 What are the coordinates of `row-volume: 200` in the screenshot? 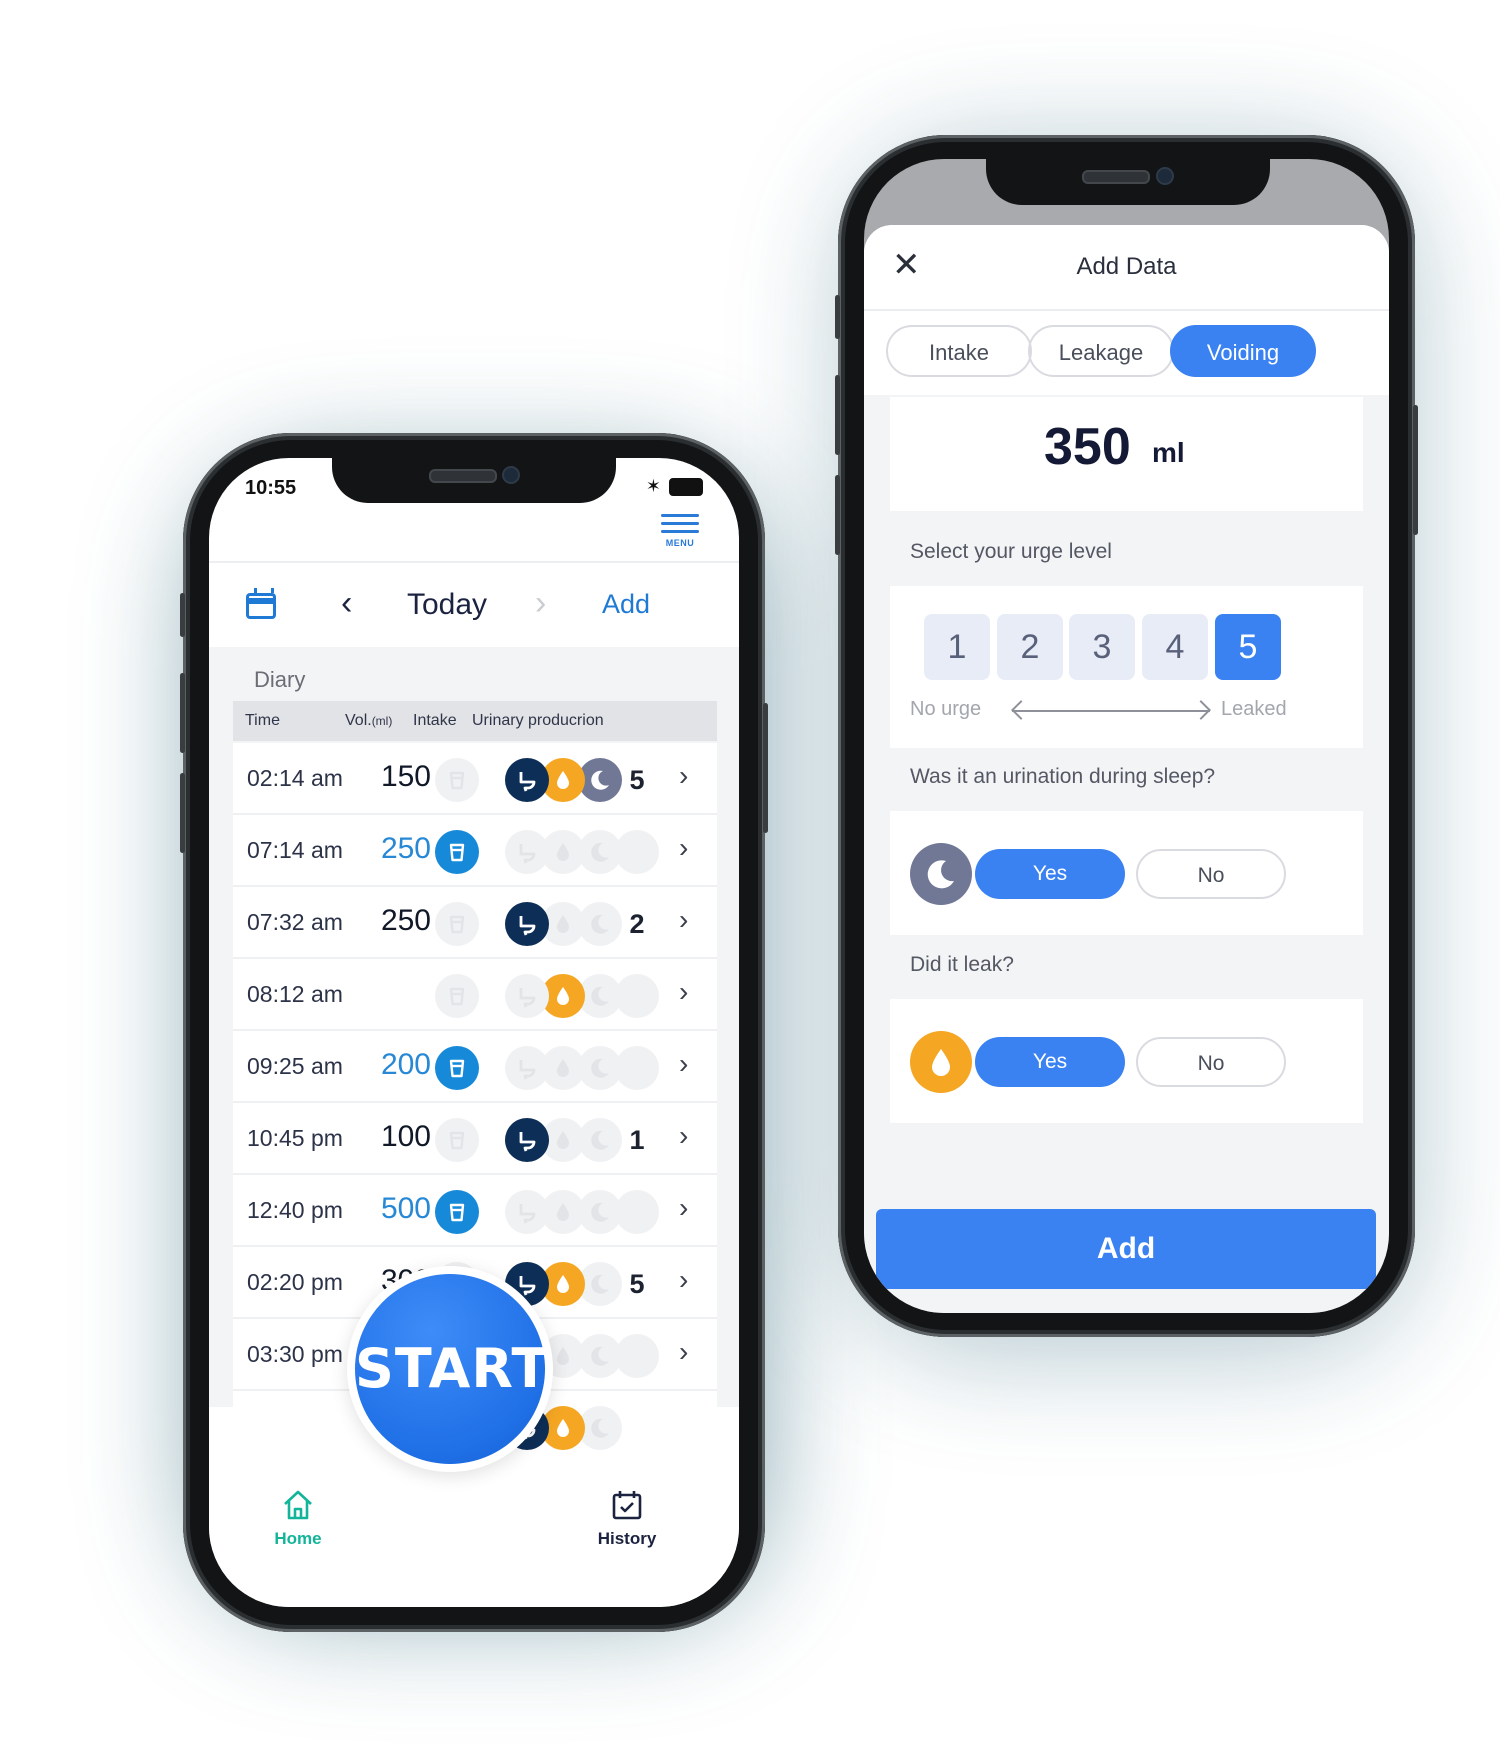 It's located at (405, 1064).